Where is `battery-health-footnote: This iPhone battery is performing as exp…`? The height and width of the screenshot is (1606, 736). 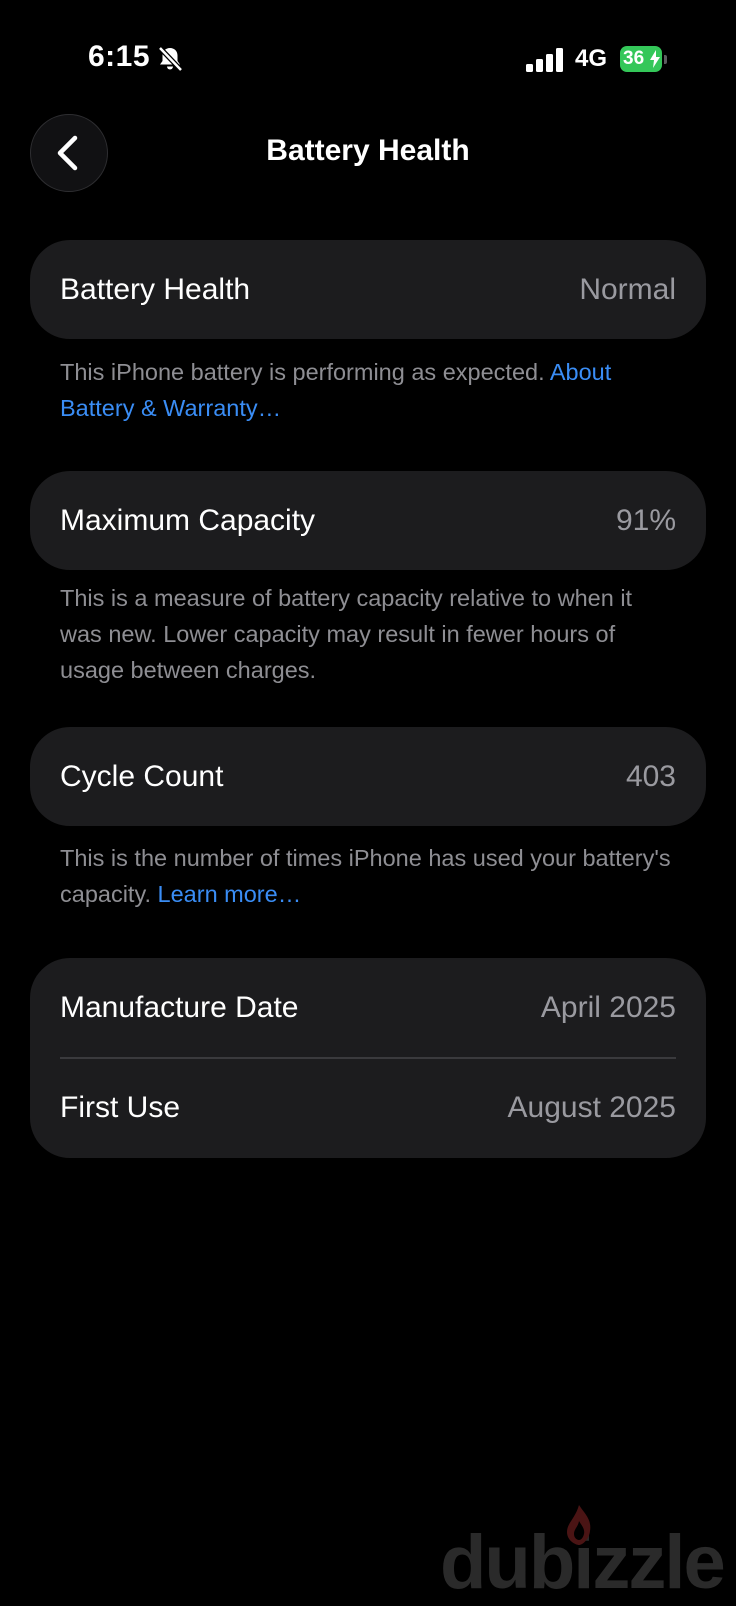 battery-health-footnote: This iPhone battery is performing as exp… is located at coordinates (370, 390).